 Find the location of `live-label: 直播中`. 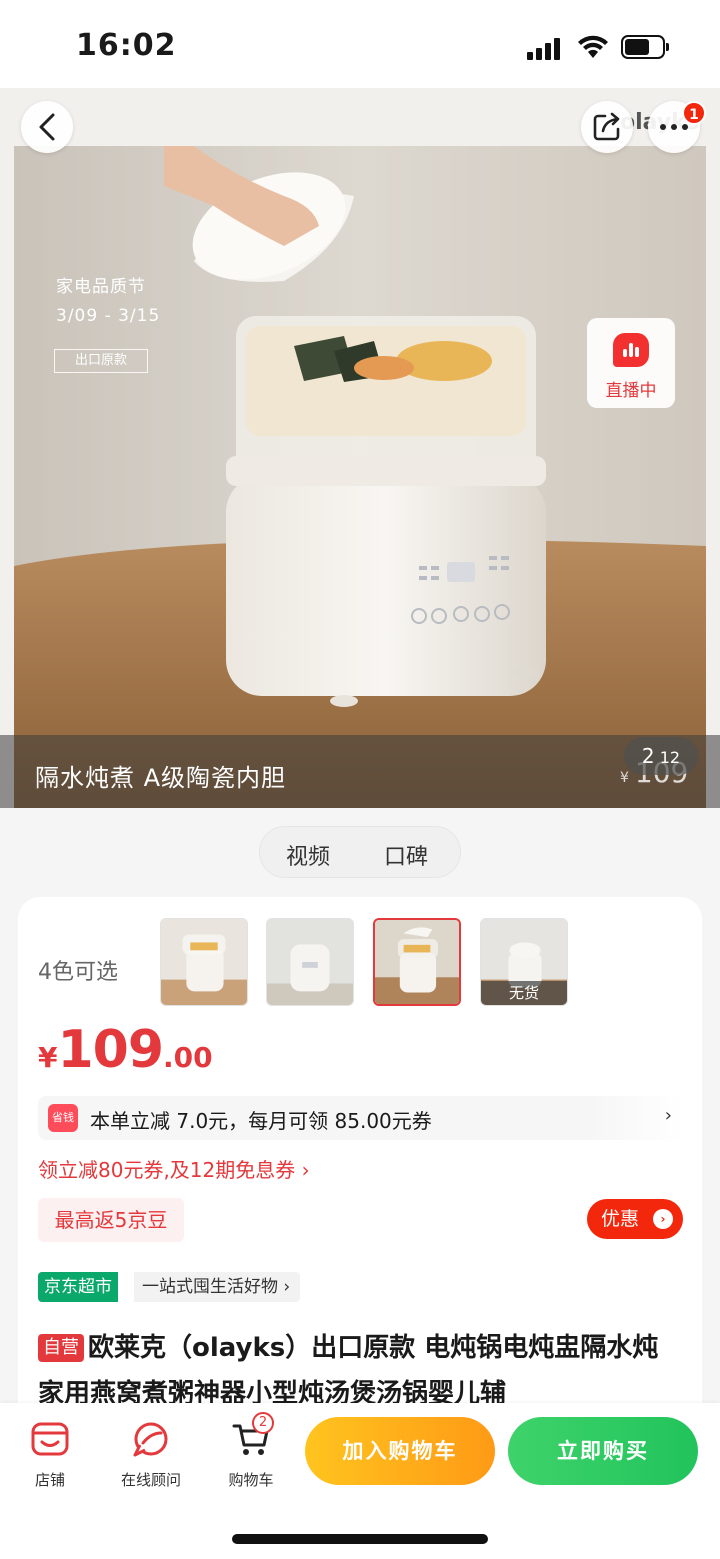

live-label: 直播中 is located at coordinates (631, 391).